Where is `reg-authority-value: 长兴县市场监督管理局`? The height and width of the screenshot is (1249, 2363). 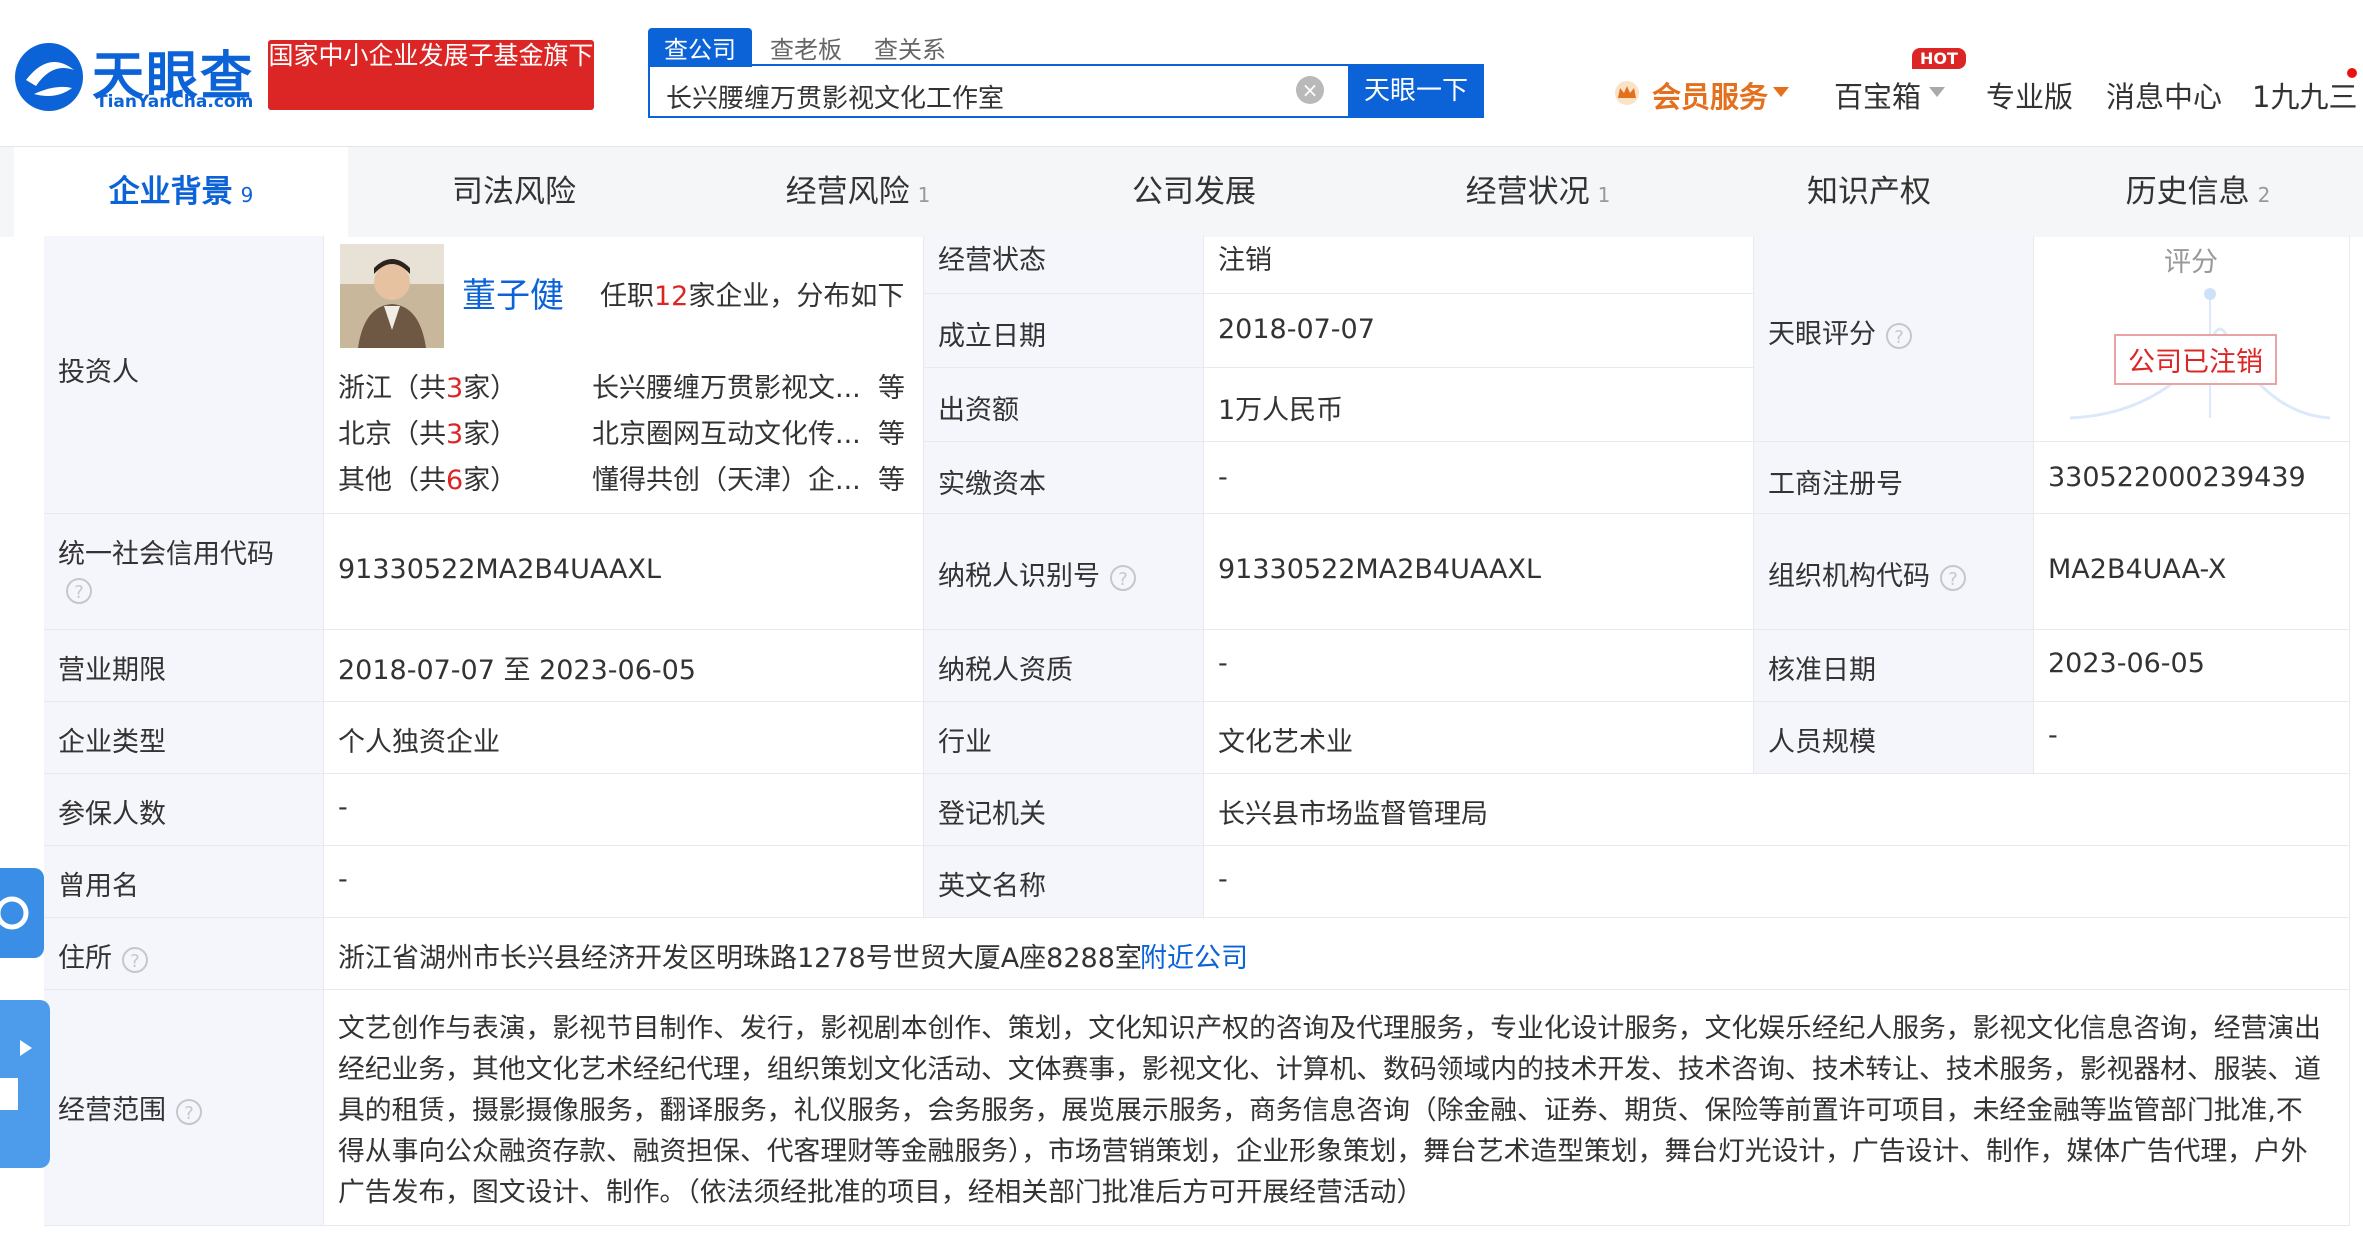 reg-authority-value: 长兴县市场监督管理局 is located at coordinates (1353, 814).